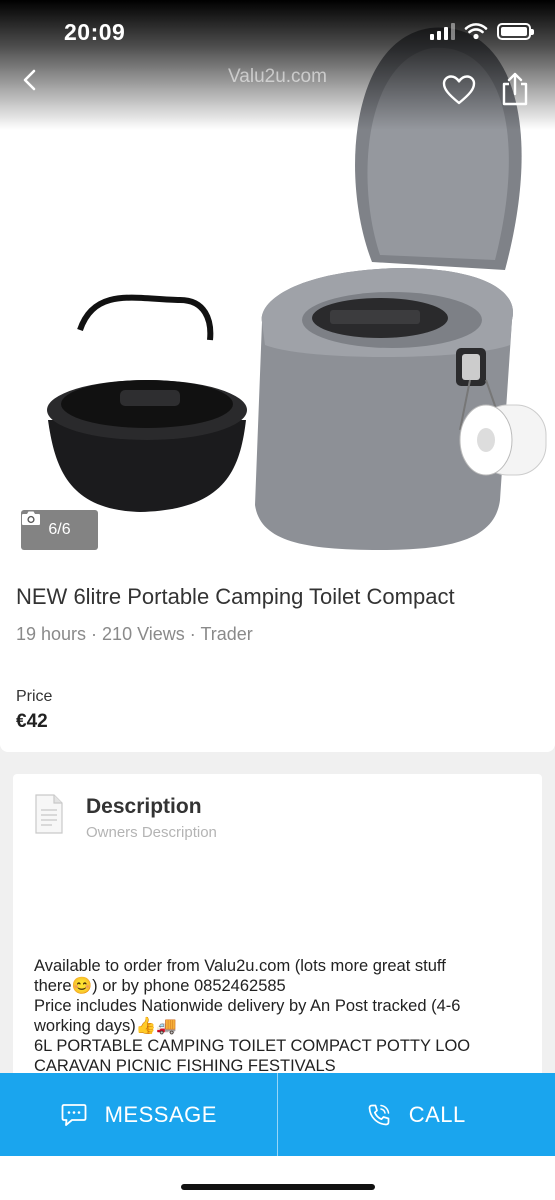  What do you see at coordinates (34, 696) in the screenshot?
I see `price-label: Price` at bounding box center [34, 696].